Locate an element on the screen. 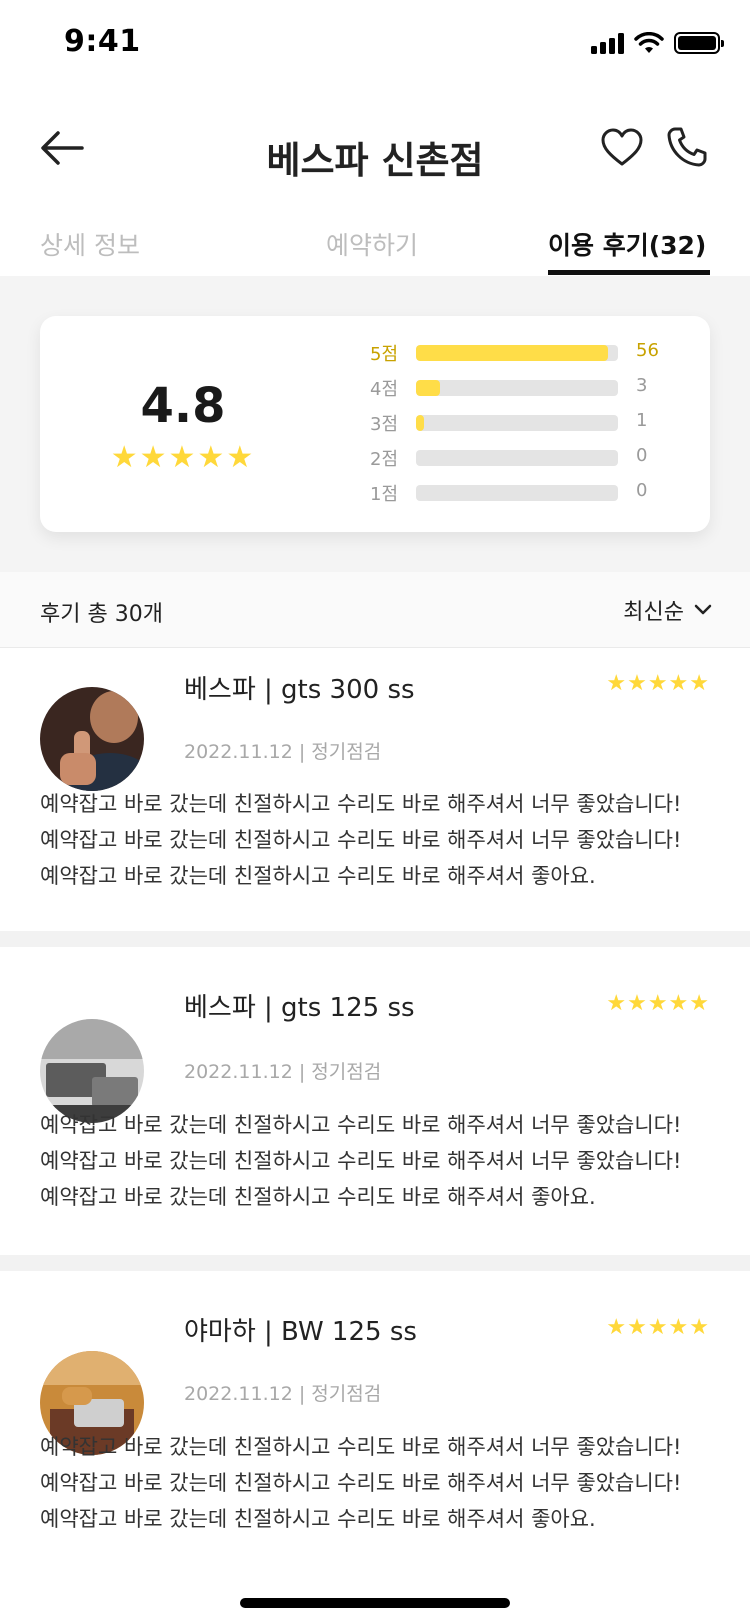 This screenshot has width=750, height=1624. rating-label: 4점 is located at coordinates (384, 389).